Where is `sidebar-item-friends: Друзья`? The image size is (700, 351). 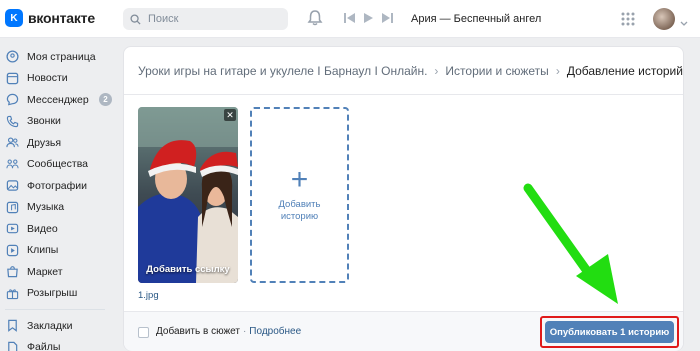 sidebar-item-friends: Друзья is located at coordinates (59, 143).